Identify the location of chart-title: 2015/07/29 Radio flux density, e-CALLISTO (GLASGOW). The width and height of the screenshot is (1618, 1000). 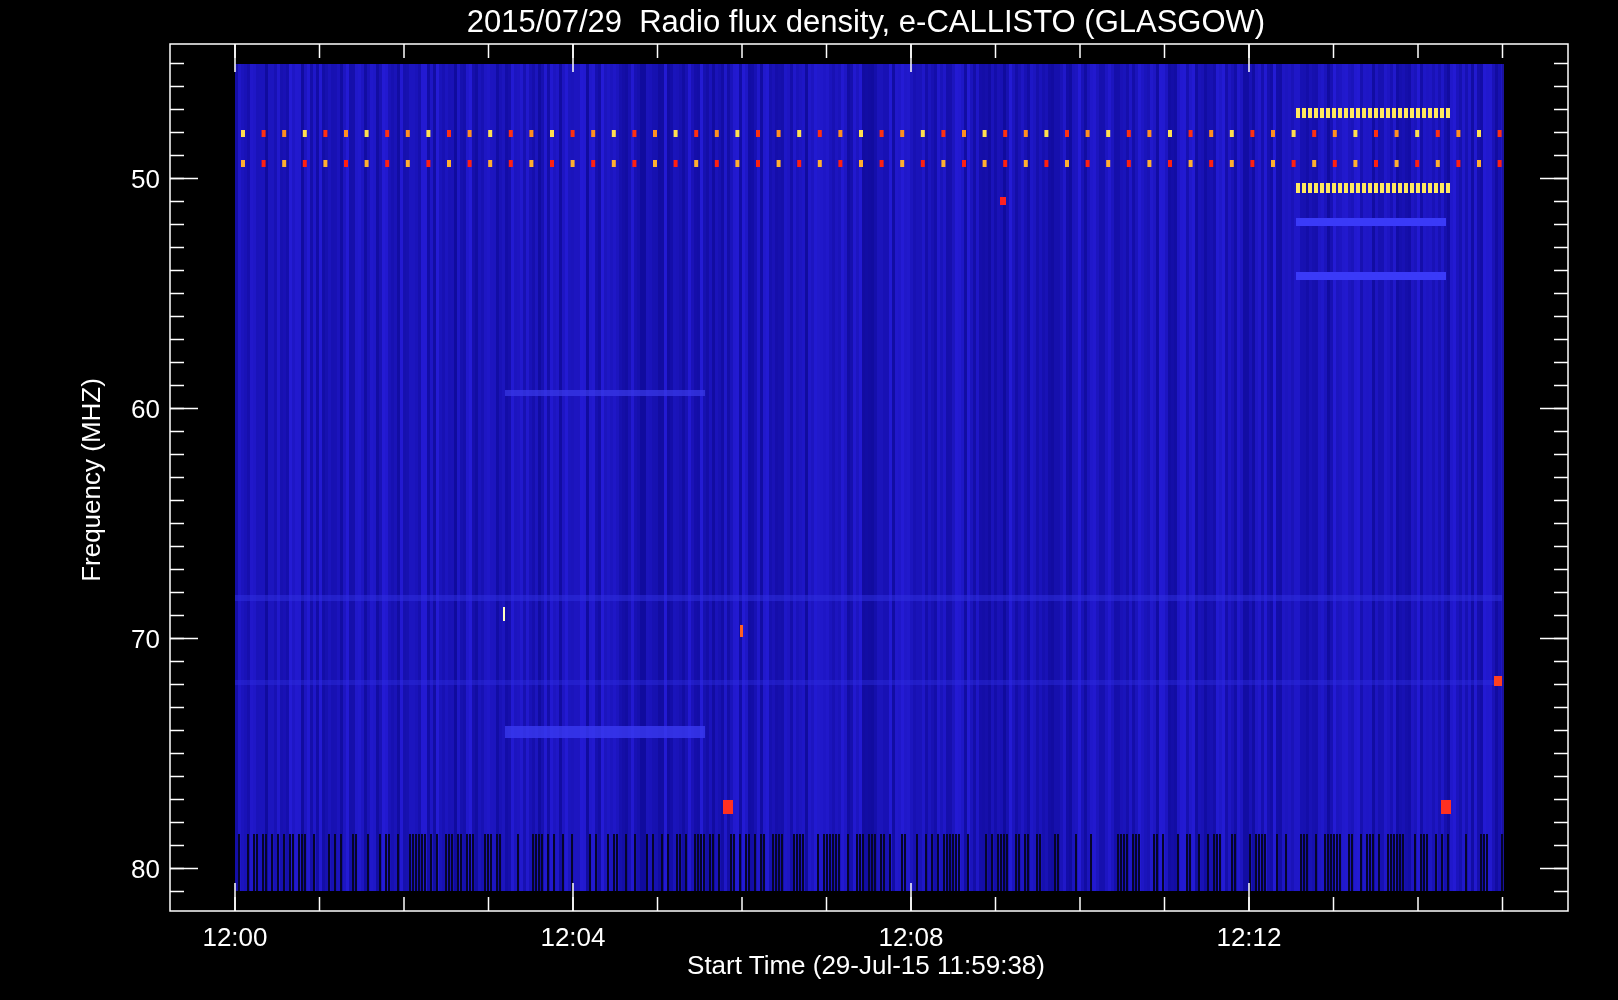
(866, 21).